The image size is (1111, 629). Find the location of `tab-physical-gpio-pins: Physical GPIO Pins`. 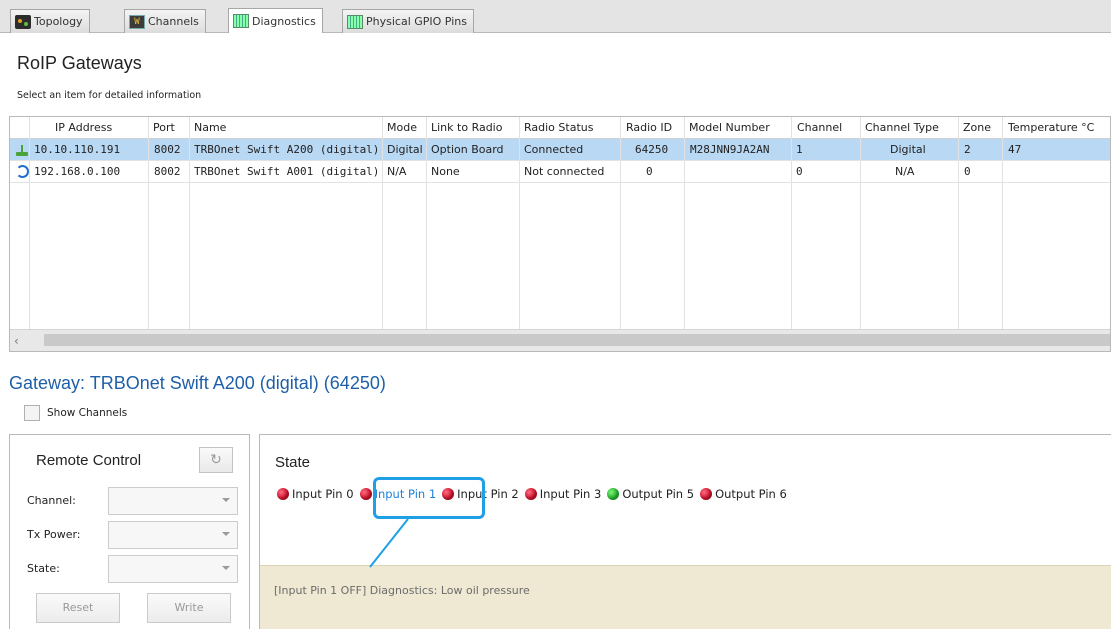

tab-physical-gpio-pins: Physical GPIO Pins is located at coordinates (408, 21).